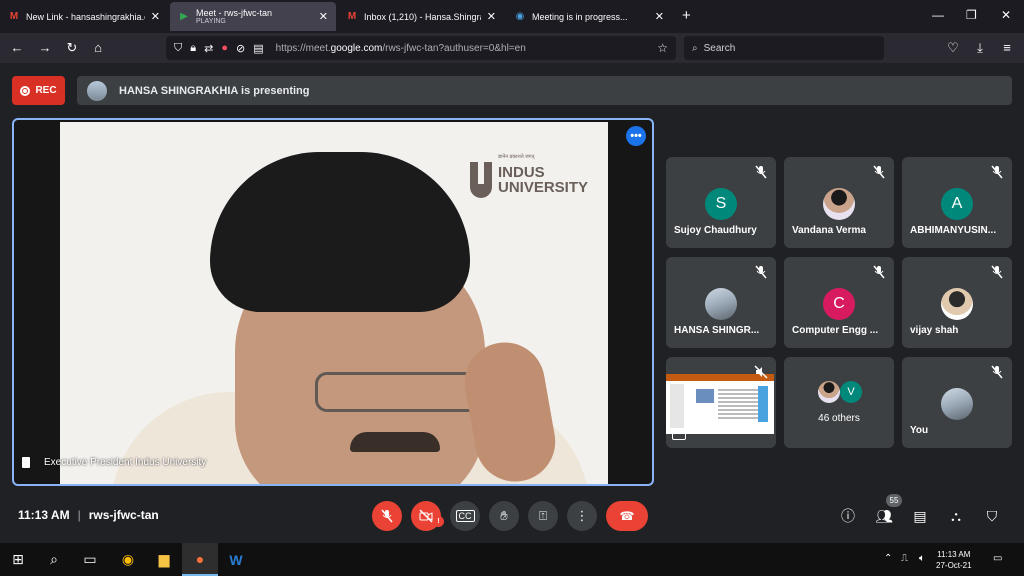 The height and width of the screenshot is (576, 1024). Describe the element at coordinates (980, 48) in the screenshot. I see `downloads-icon: ⤓` at that location.